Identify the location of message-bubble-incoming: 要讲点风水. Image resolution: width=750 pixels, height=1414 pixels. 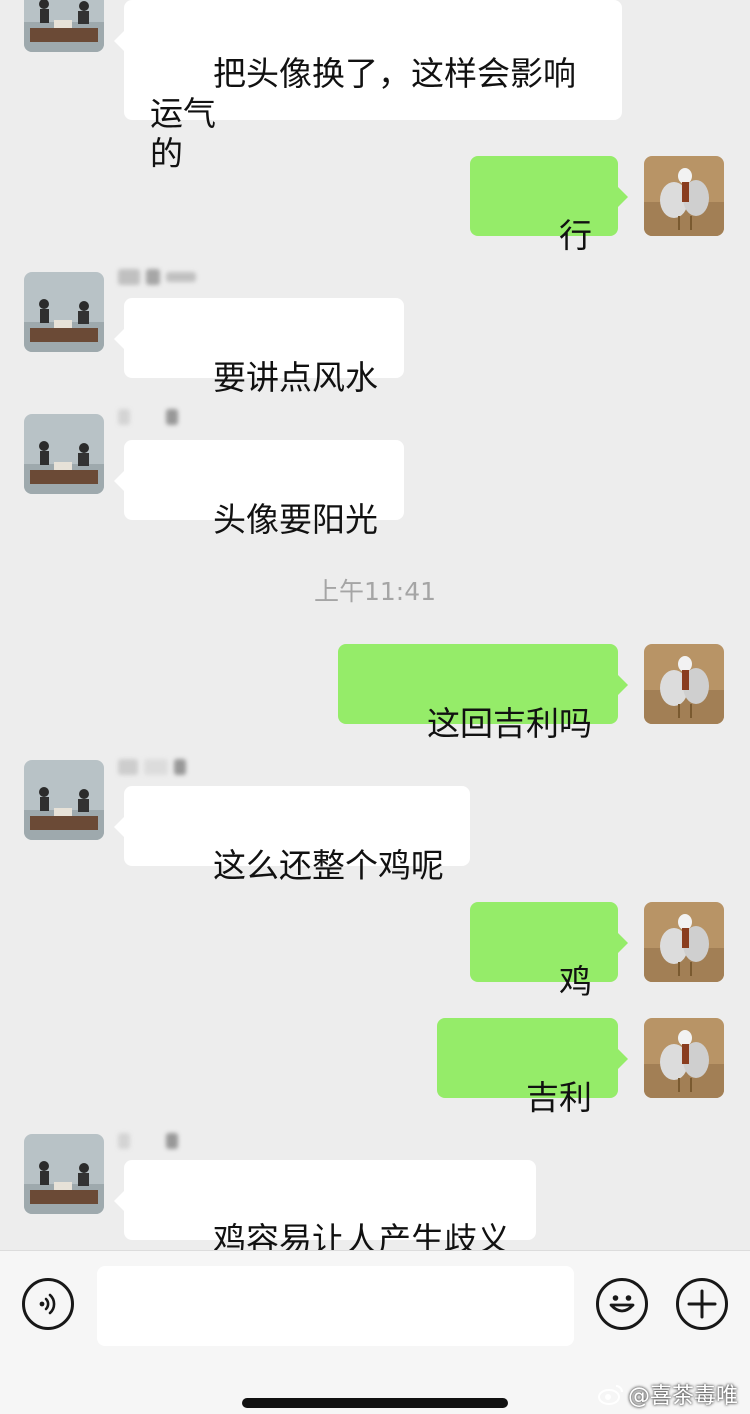
(259, 347).